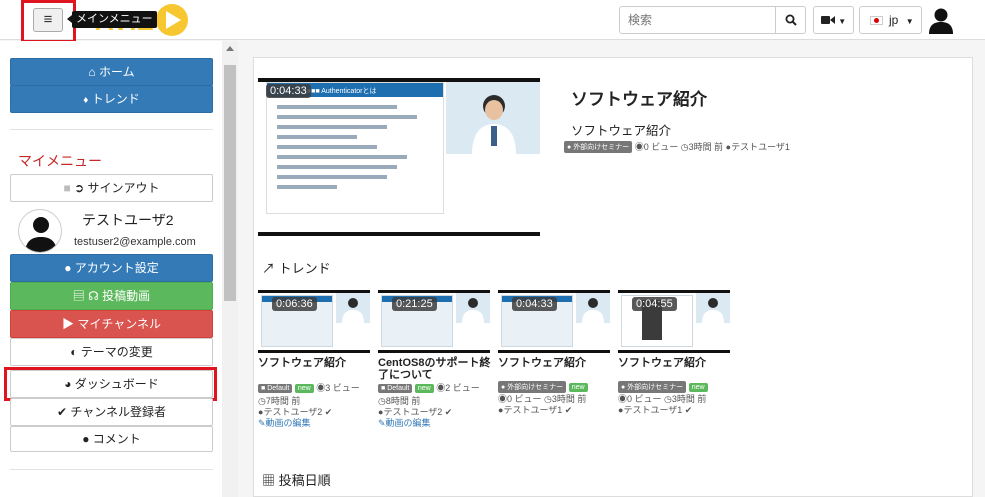 The image size is (985, 497). I want to click on video-thumbnail: 0:06:36, so click(314, 321).